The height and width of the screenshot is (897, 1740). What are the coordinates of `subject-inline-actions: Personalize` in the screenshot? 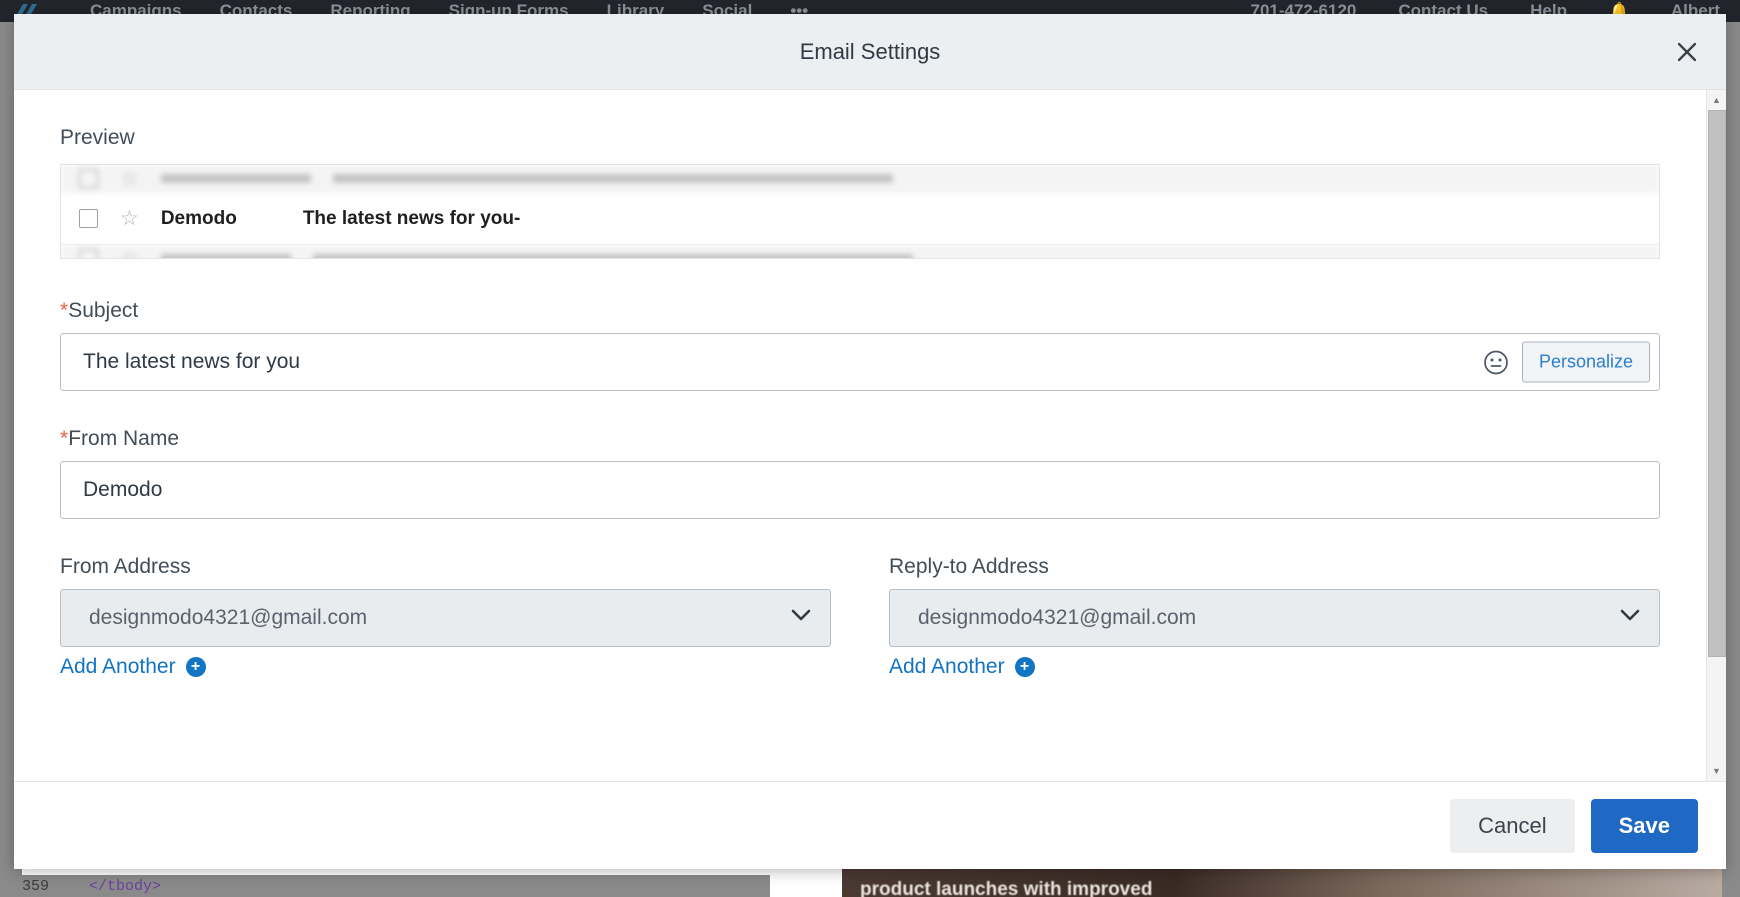 It's located at (1566, 362).